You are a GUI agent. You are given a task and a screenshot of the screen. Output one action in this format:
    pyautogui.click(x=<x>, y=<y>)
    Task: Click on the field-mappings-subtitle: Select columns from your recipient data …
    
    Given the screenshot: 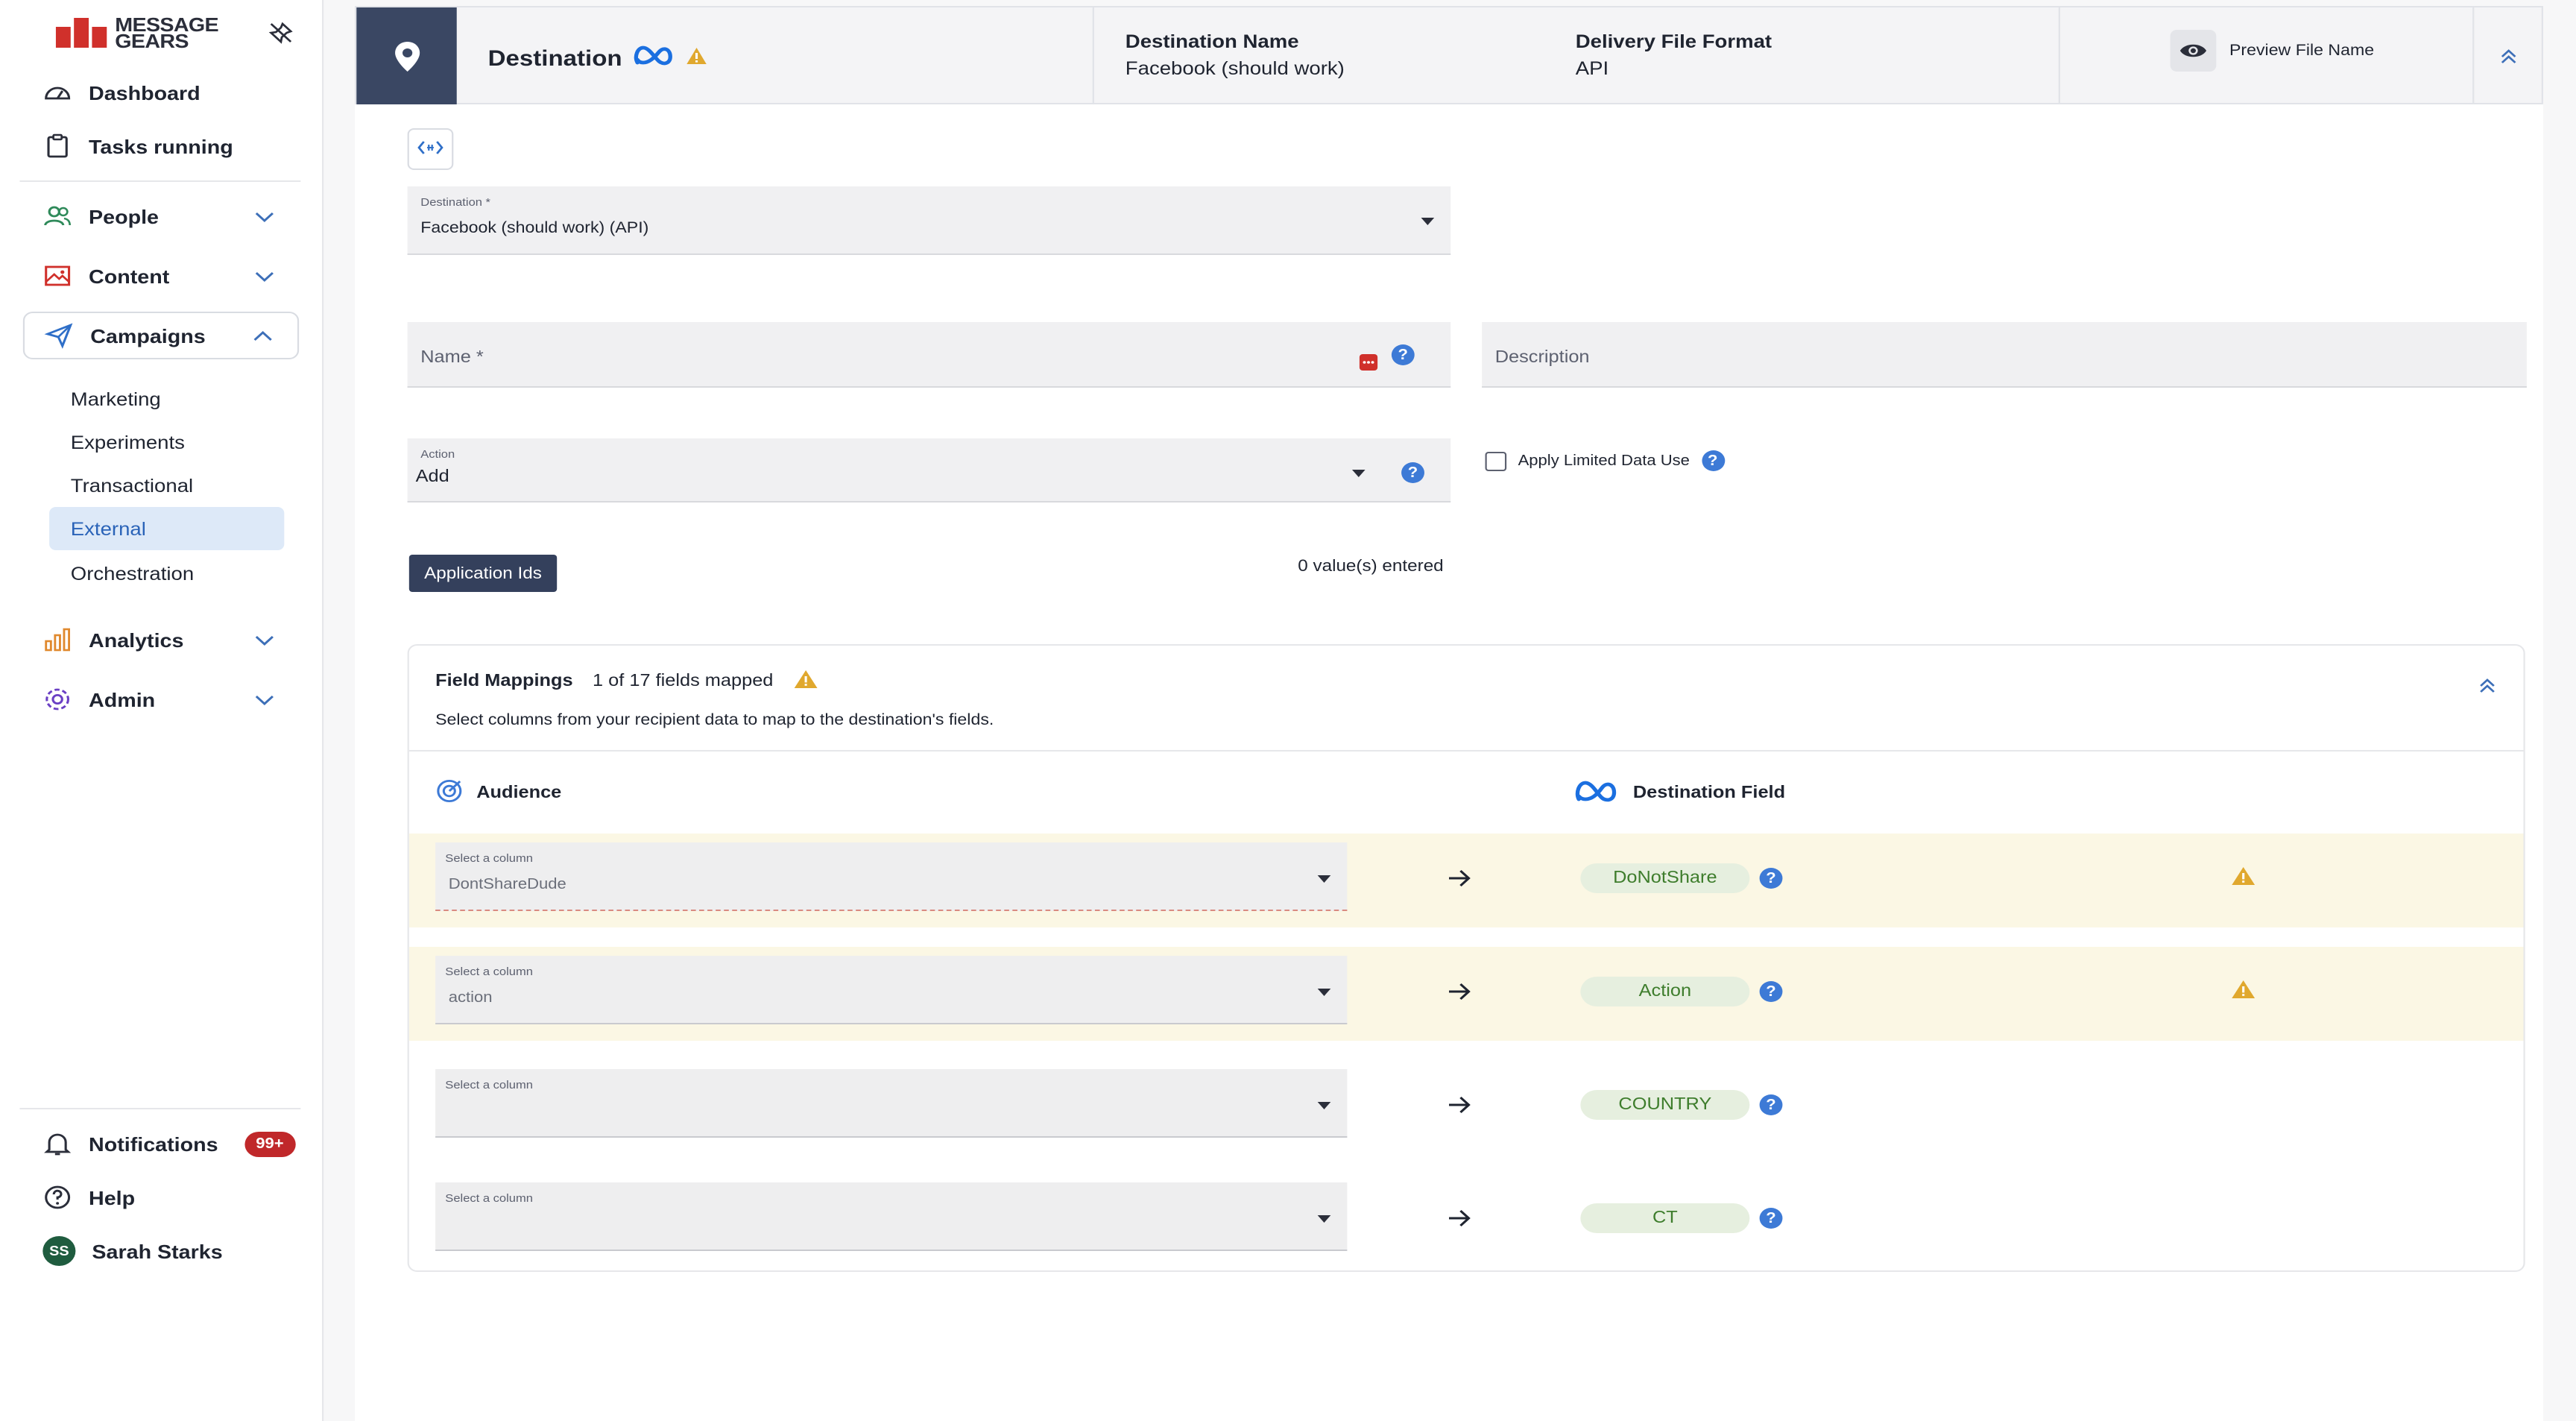 What is the action you would take?
    pyautogui.click(x=714, y=720)
    